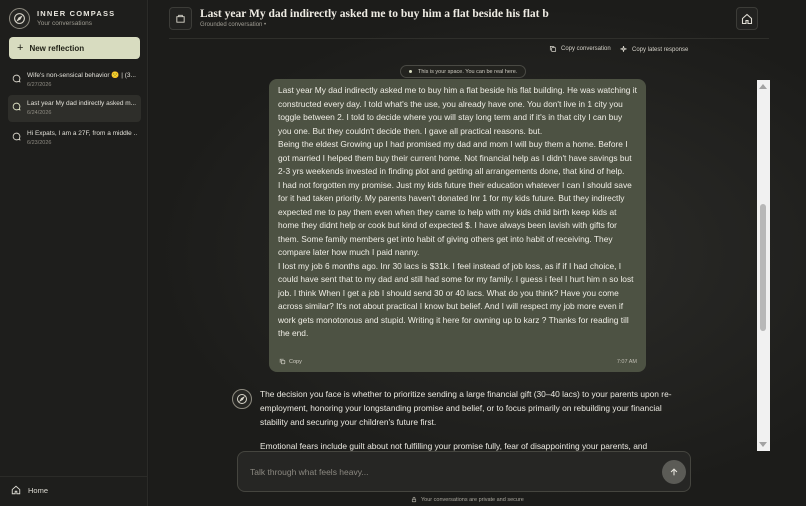 This screenshot has width=806, height=506. Describe the element at coordinates (763, 444) in the screenshot. I see `scroll-down-arrow` at that location.